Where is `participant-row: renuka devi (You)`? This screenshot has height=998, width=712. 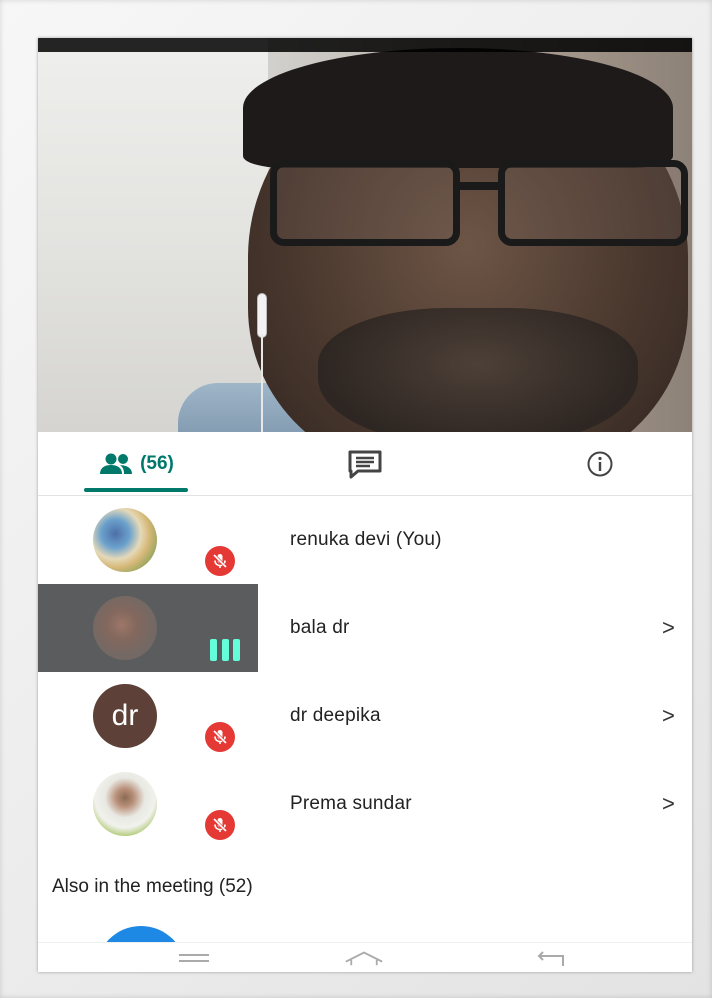
participant-row: renuka devi (You) is located at coordinates (365, 540).